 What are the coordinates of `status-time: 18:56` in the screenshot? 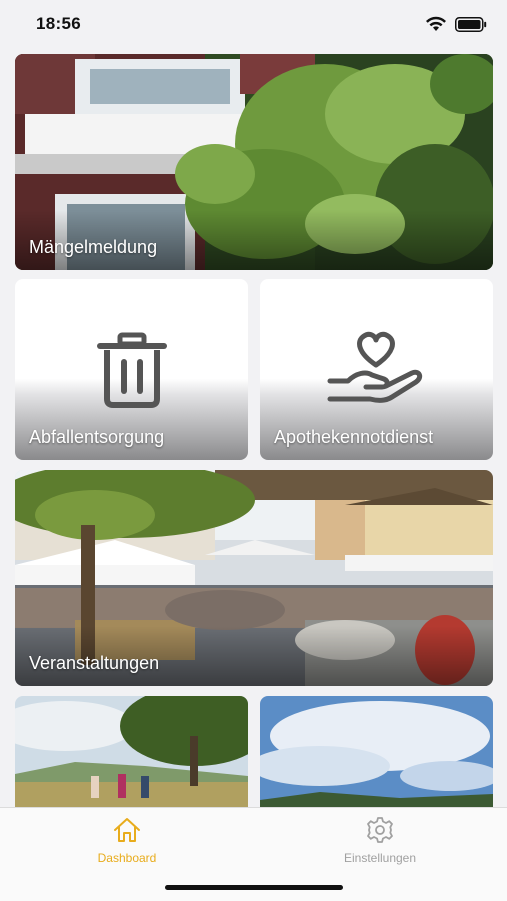 It's located at (58, 23).